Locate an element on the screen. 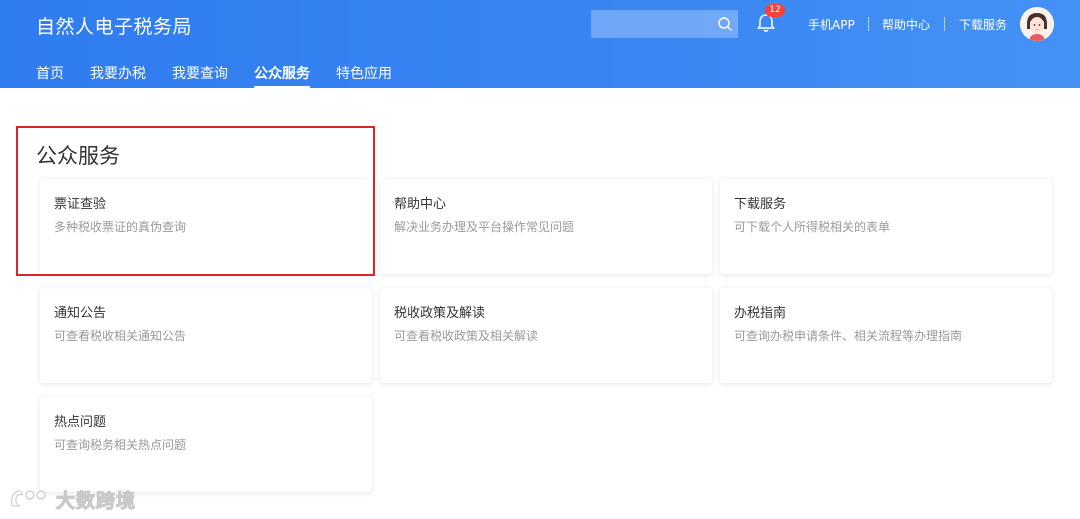 This screenshot has height=519, width=1080. card-title: 热点问题 is located at coordinates (80, 422).